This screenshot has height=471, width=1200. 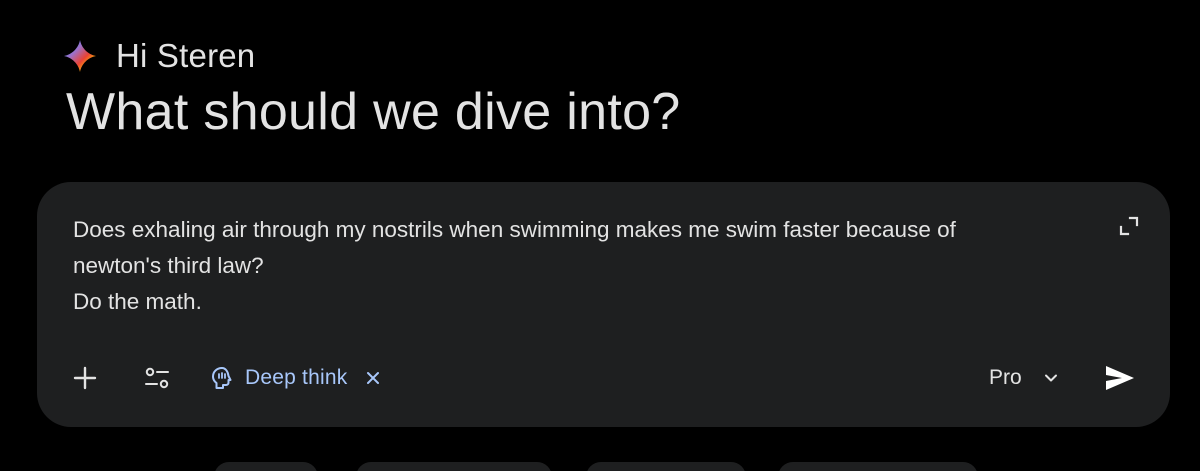 I want to click on prompt-line: newton's third law?, so click(x=168, y=265).